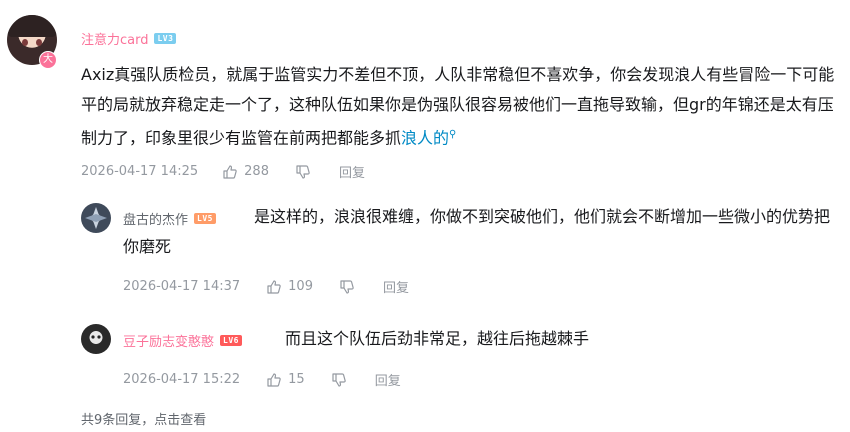 This screenshot has width=850, height=432. What do you see at coordinates (300, 286) in the screenshot?
I see `like-count: 109` at bounding box center [300, 286].